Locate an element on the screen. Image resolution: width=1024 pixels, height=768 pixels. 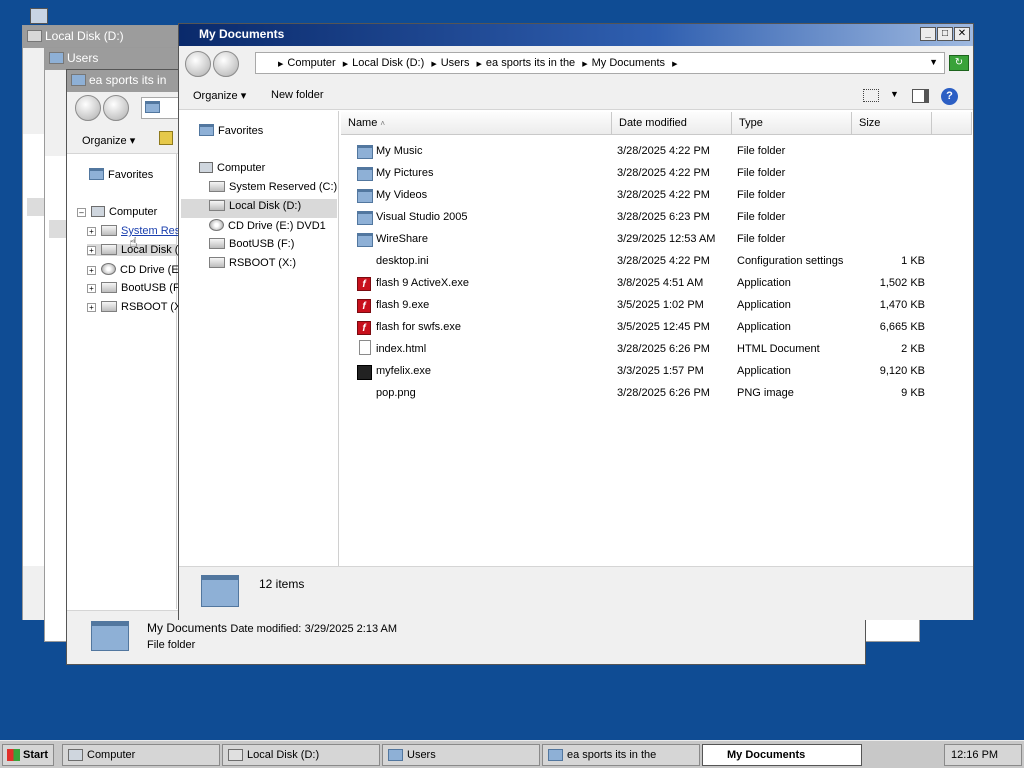
nav-rsboot: + RSBOOT (X is located at coordinates (134, 307).